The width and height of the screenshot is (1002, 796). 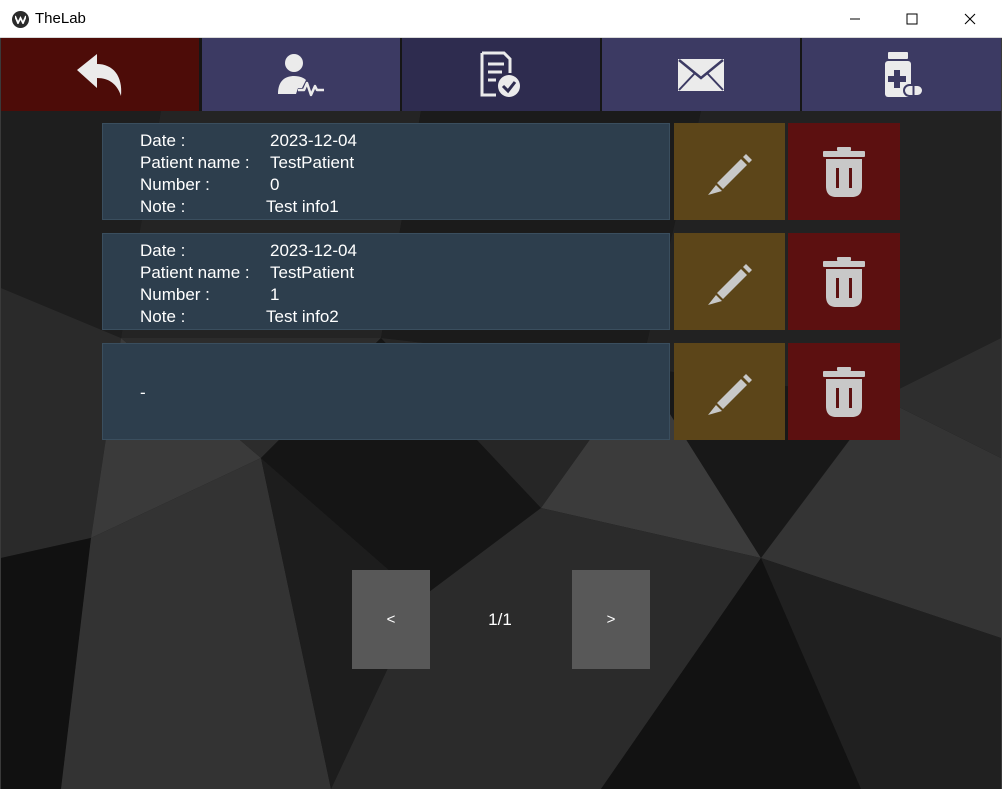 I want to click on number-value: 0, so click(x=275, y=184).